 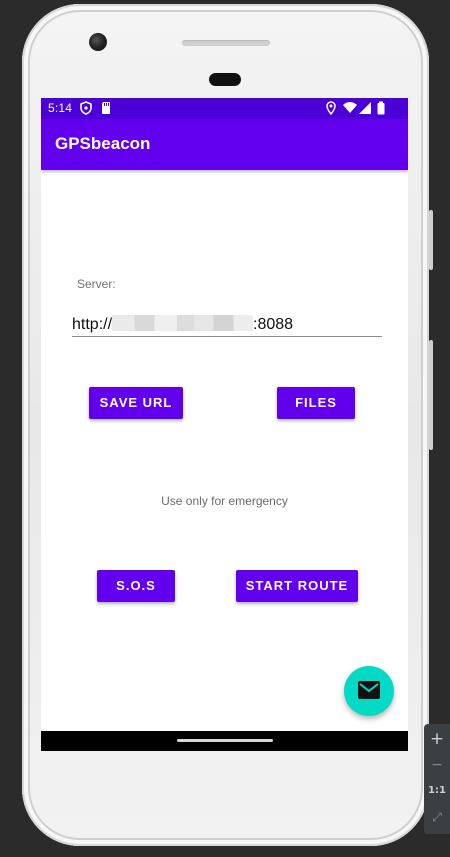 What do you see at coordinates (224, 144) in the screenshot?
I see `app-toolbar: GPSbeacon` at bounding box center [224, 144].